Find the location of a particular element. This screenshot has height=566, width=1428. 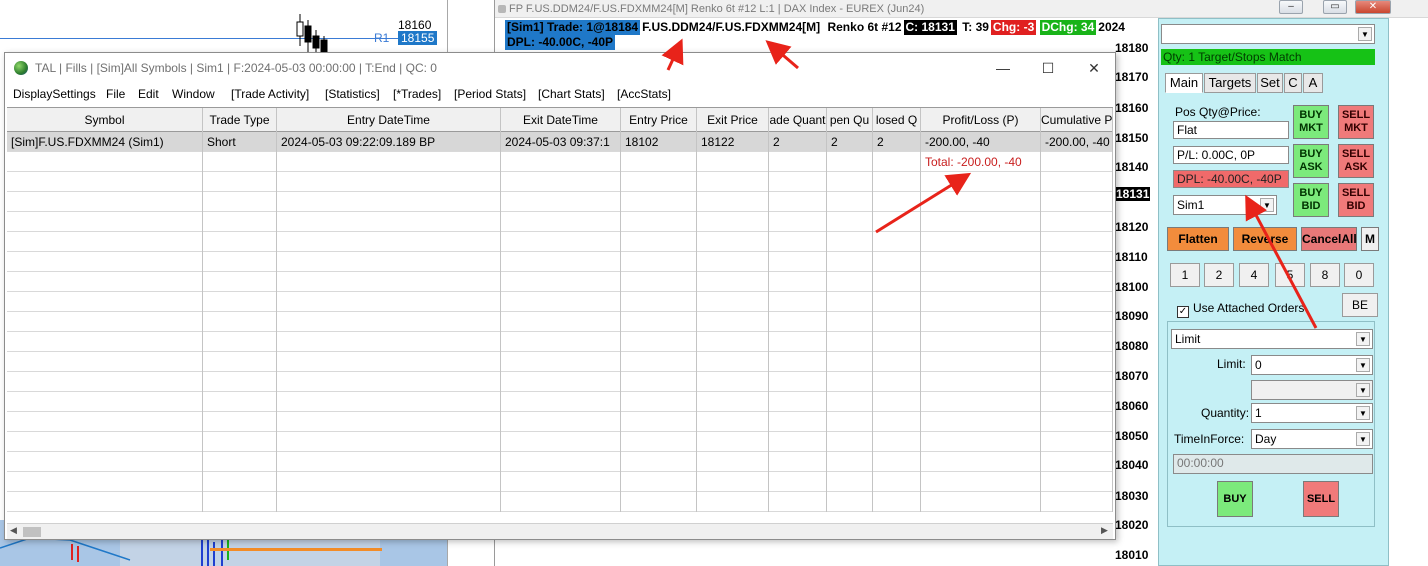

table-cell: [Sim]F.US.FDXMM24 (Sim1) is located at coordinates (105, 142).